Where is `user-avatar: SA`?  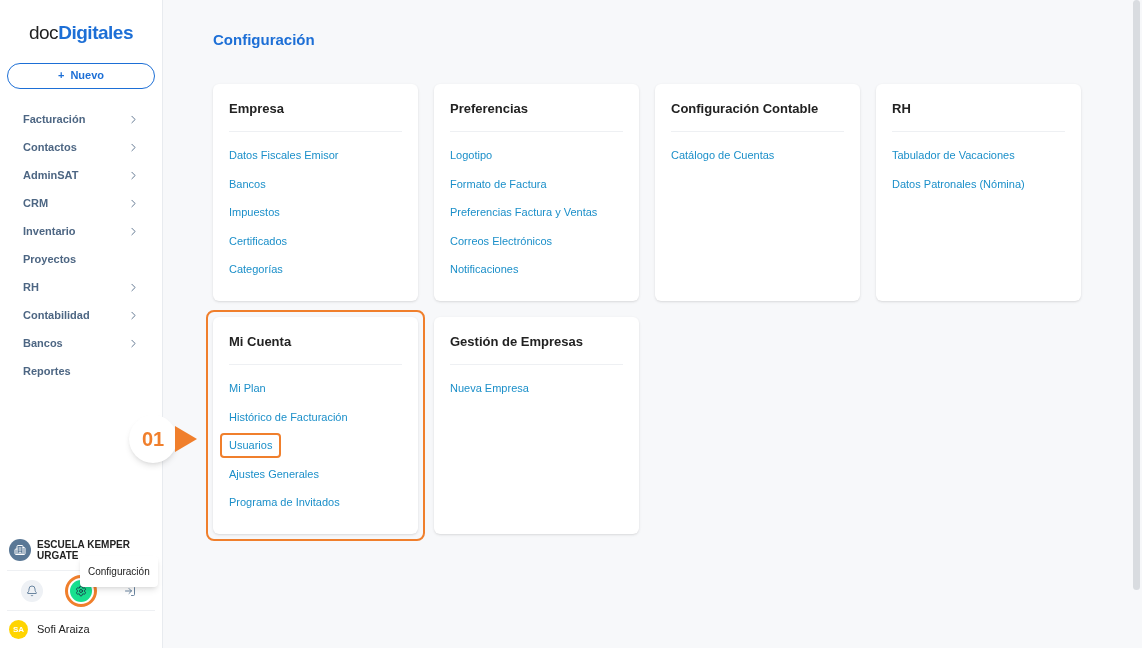
user-avatar: SA is located at coordinates (18, 629).